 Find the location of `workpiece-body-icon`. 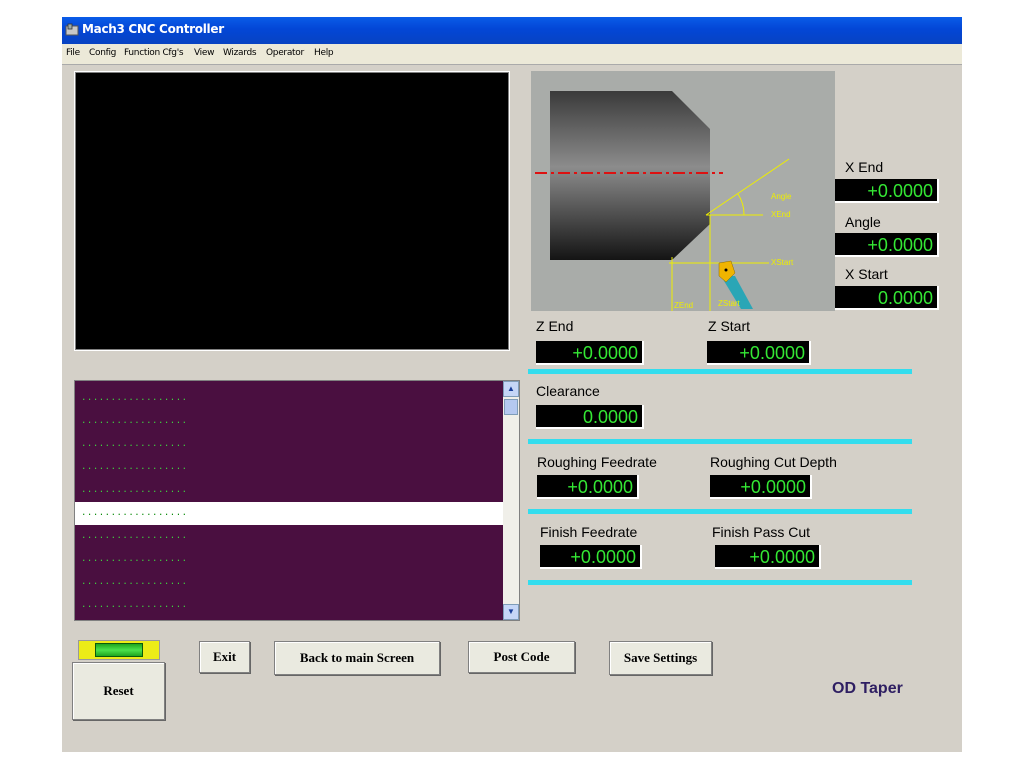

workpiece-body-icon is located at coordinates (611, 175).